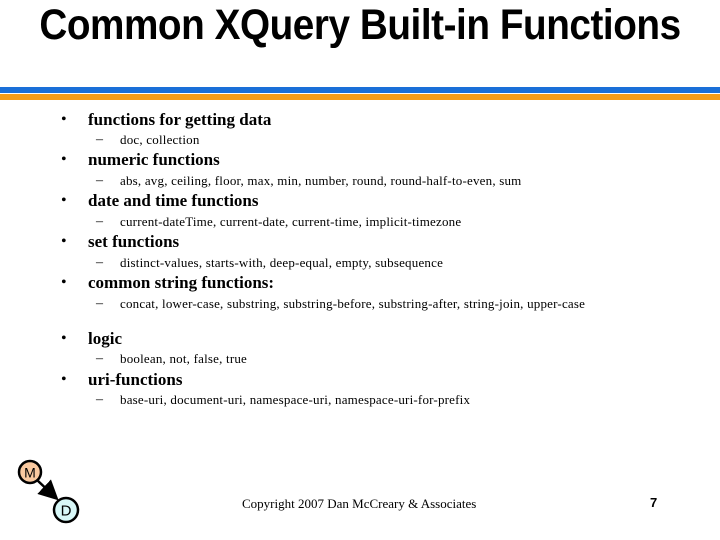  Describe the element at coordinates (160, 139) in the screenshot. I see `sub-bullet-text: doc, collection` at that location.